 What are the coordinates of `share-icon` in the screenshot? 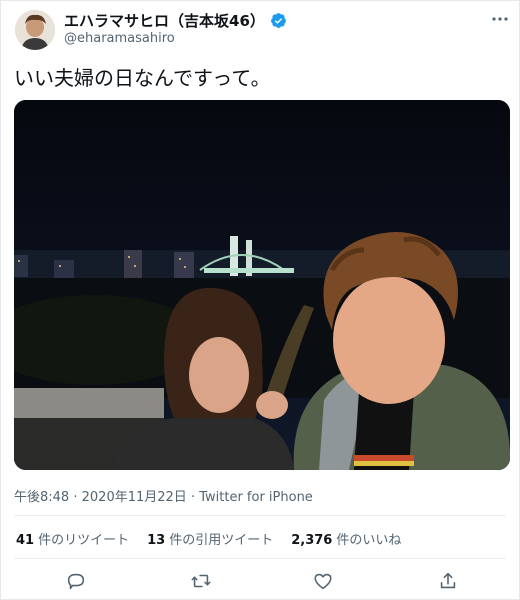 It's located at (448, 581).